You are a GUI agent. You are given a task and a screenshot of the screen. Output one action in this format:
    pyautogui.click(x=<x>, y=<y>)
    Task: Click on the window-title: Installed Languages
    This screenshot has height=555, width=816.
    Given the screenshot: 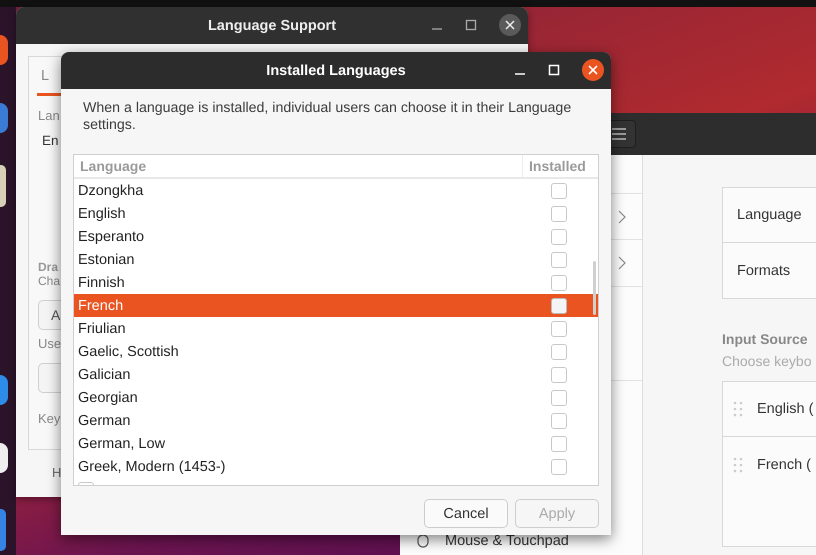 What is the action you would take?
    pyautogui.click(x=336, y=70)
    